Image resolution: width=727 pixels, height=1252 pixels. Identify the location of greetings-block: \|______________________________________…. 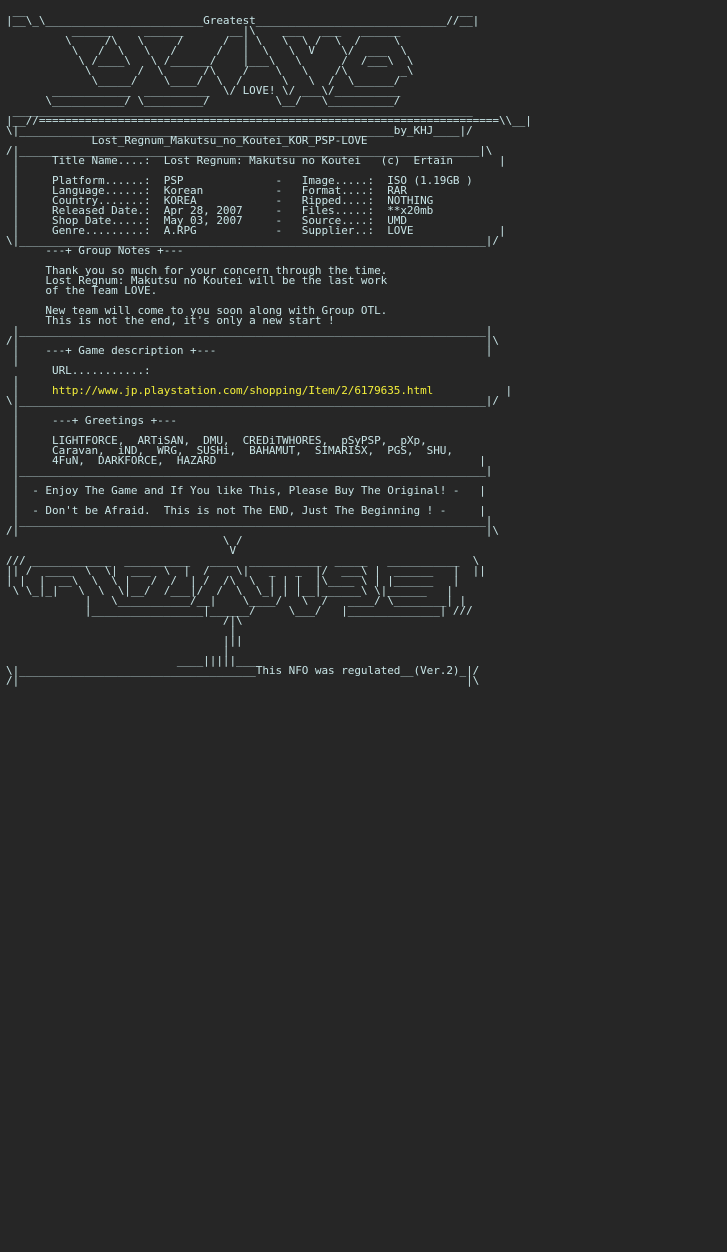
(252, 465).